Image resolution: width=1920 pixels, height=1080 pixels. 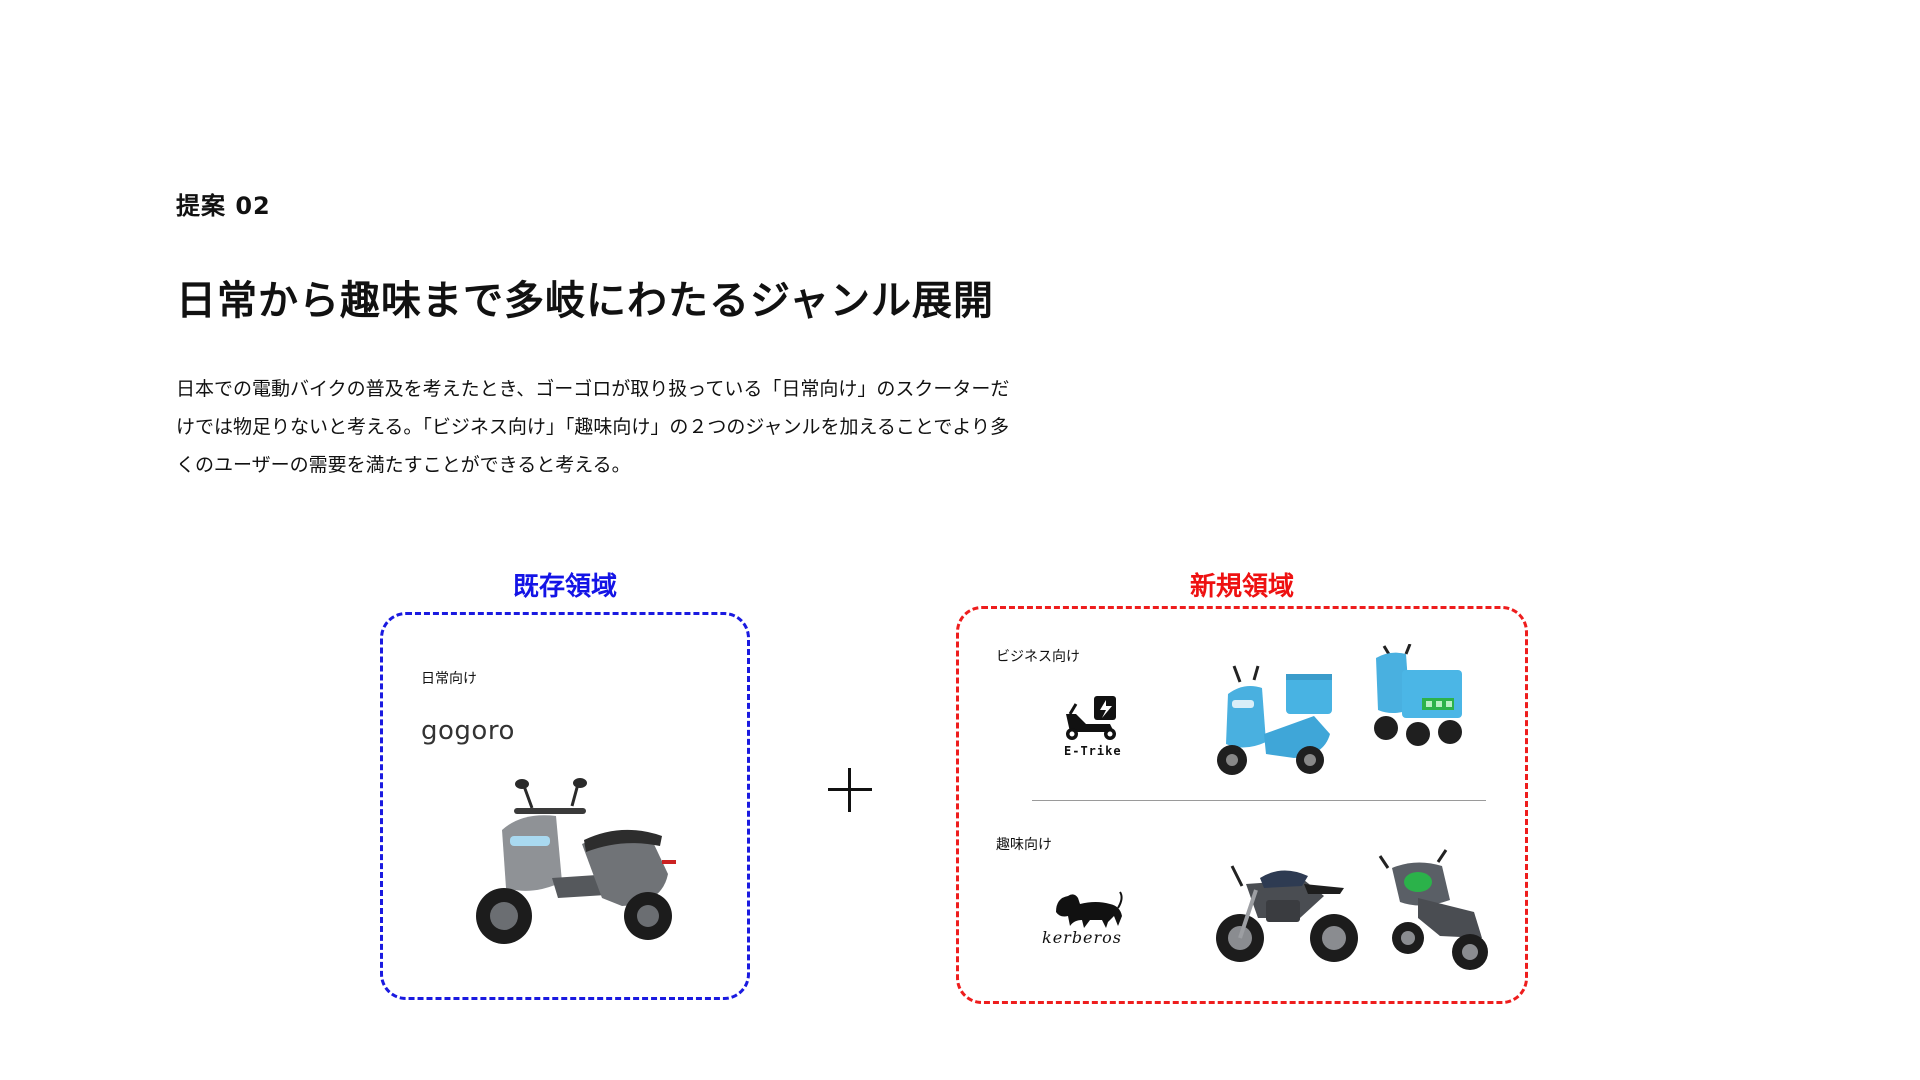 I want to click on proposal-label: 提案 02, so click(x=223, y=206).